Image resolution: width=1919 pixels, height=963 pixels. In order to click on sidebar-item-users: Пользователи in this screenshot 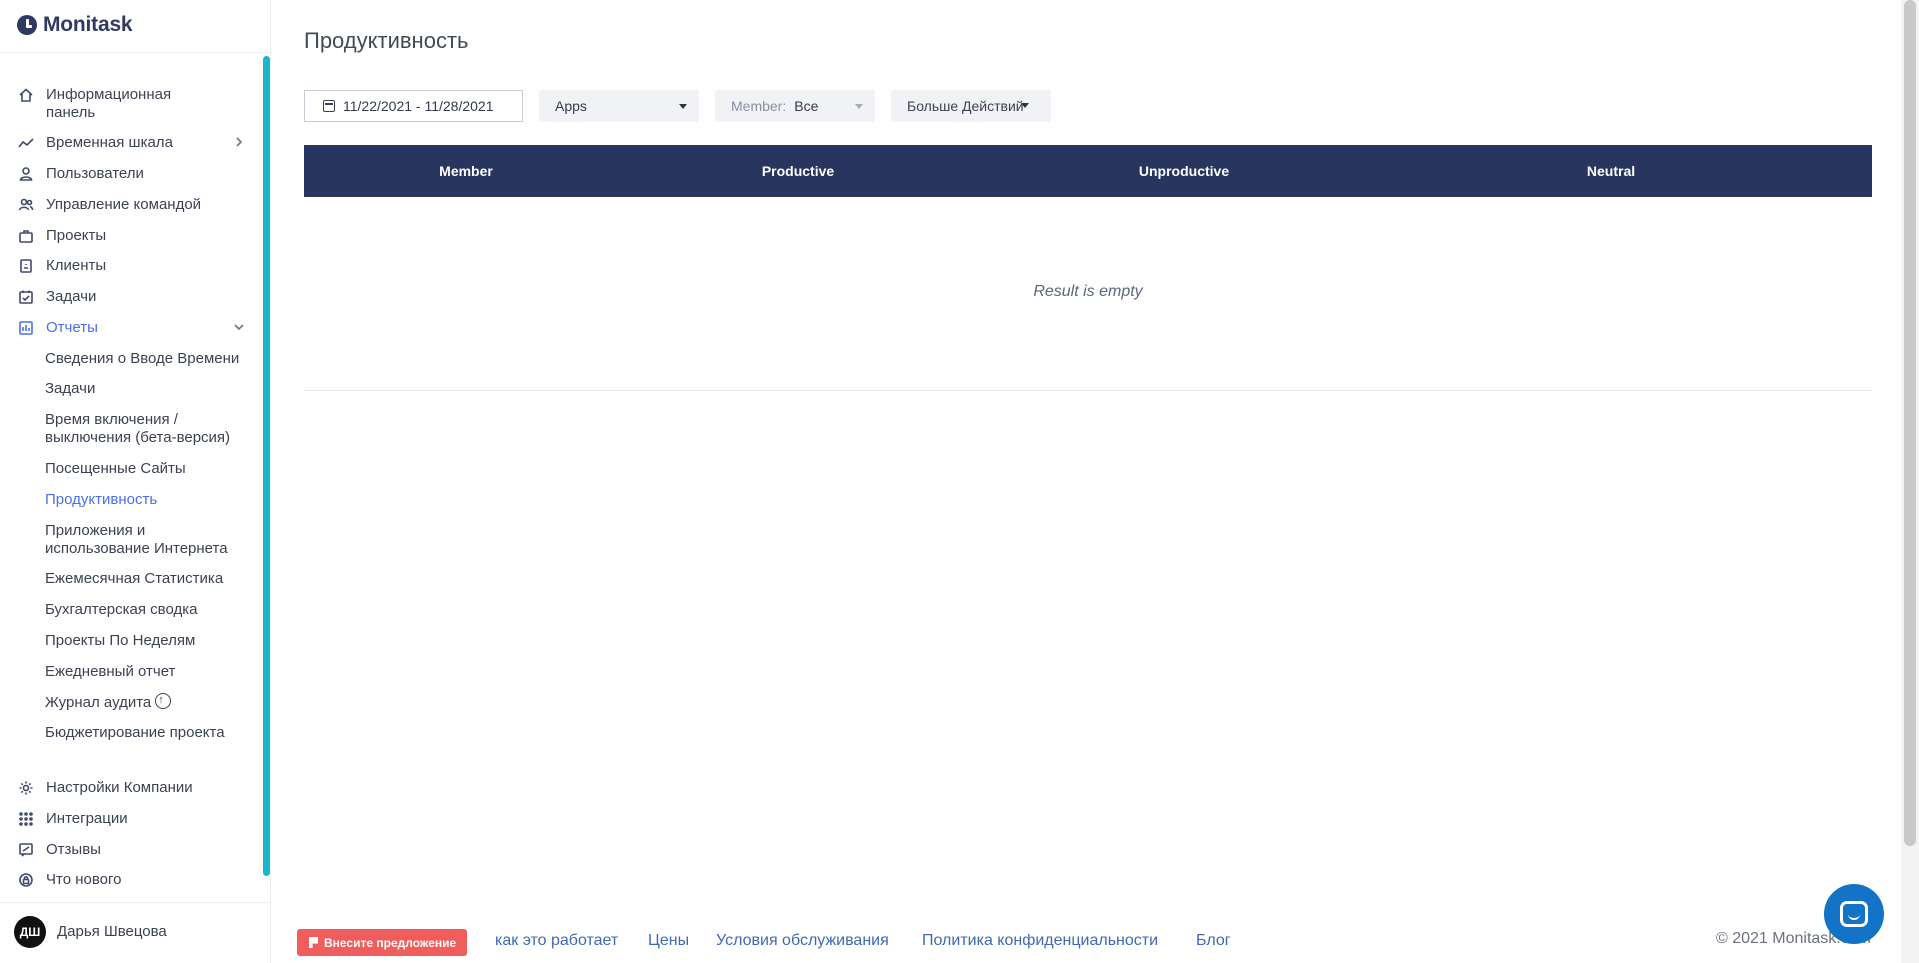, I will do `click(131, 174)`.